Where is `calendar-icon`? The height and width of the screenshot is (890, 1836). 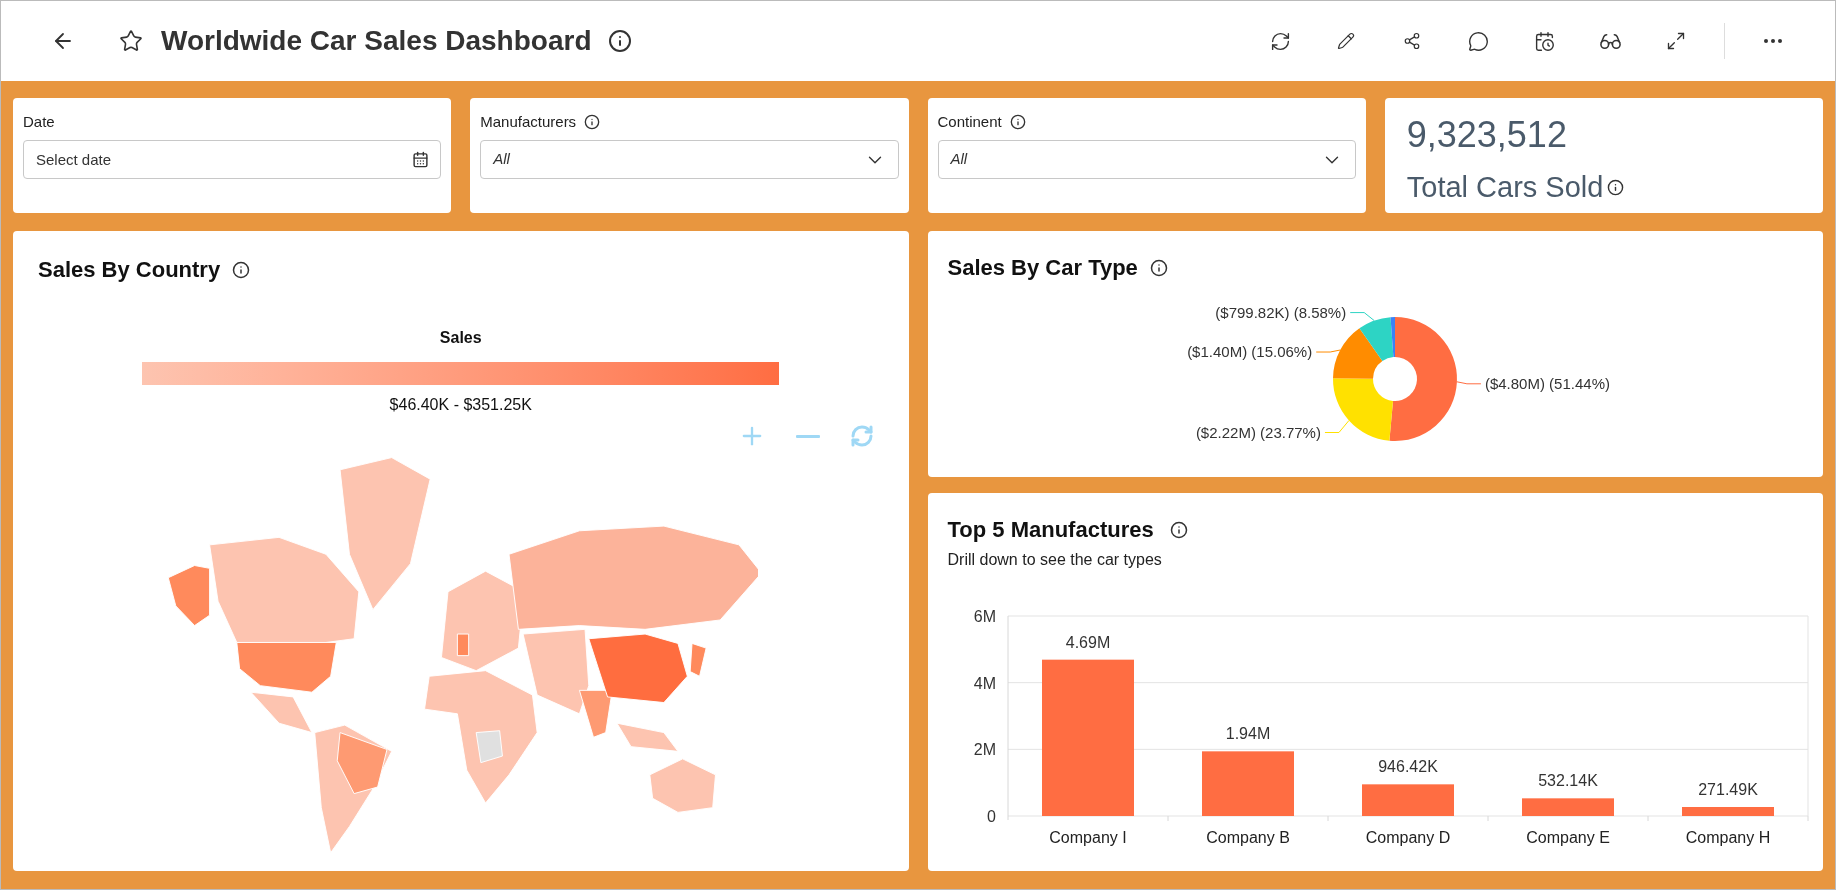 calendar-icon is located at coordinates (421, 159).